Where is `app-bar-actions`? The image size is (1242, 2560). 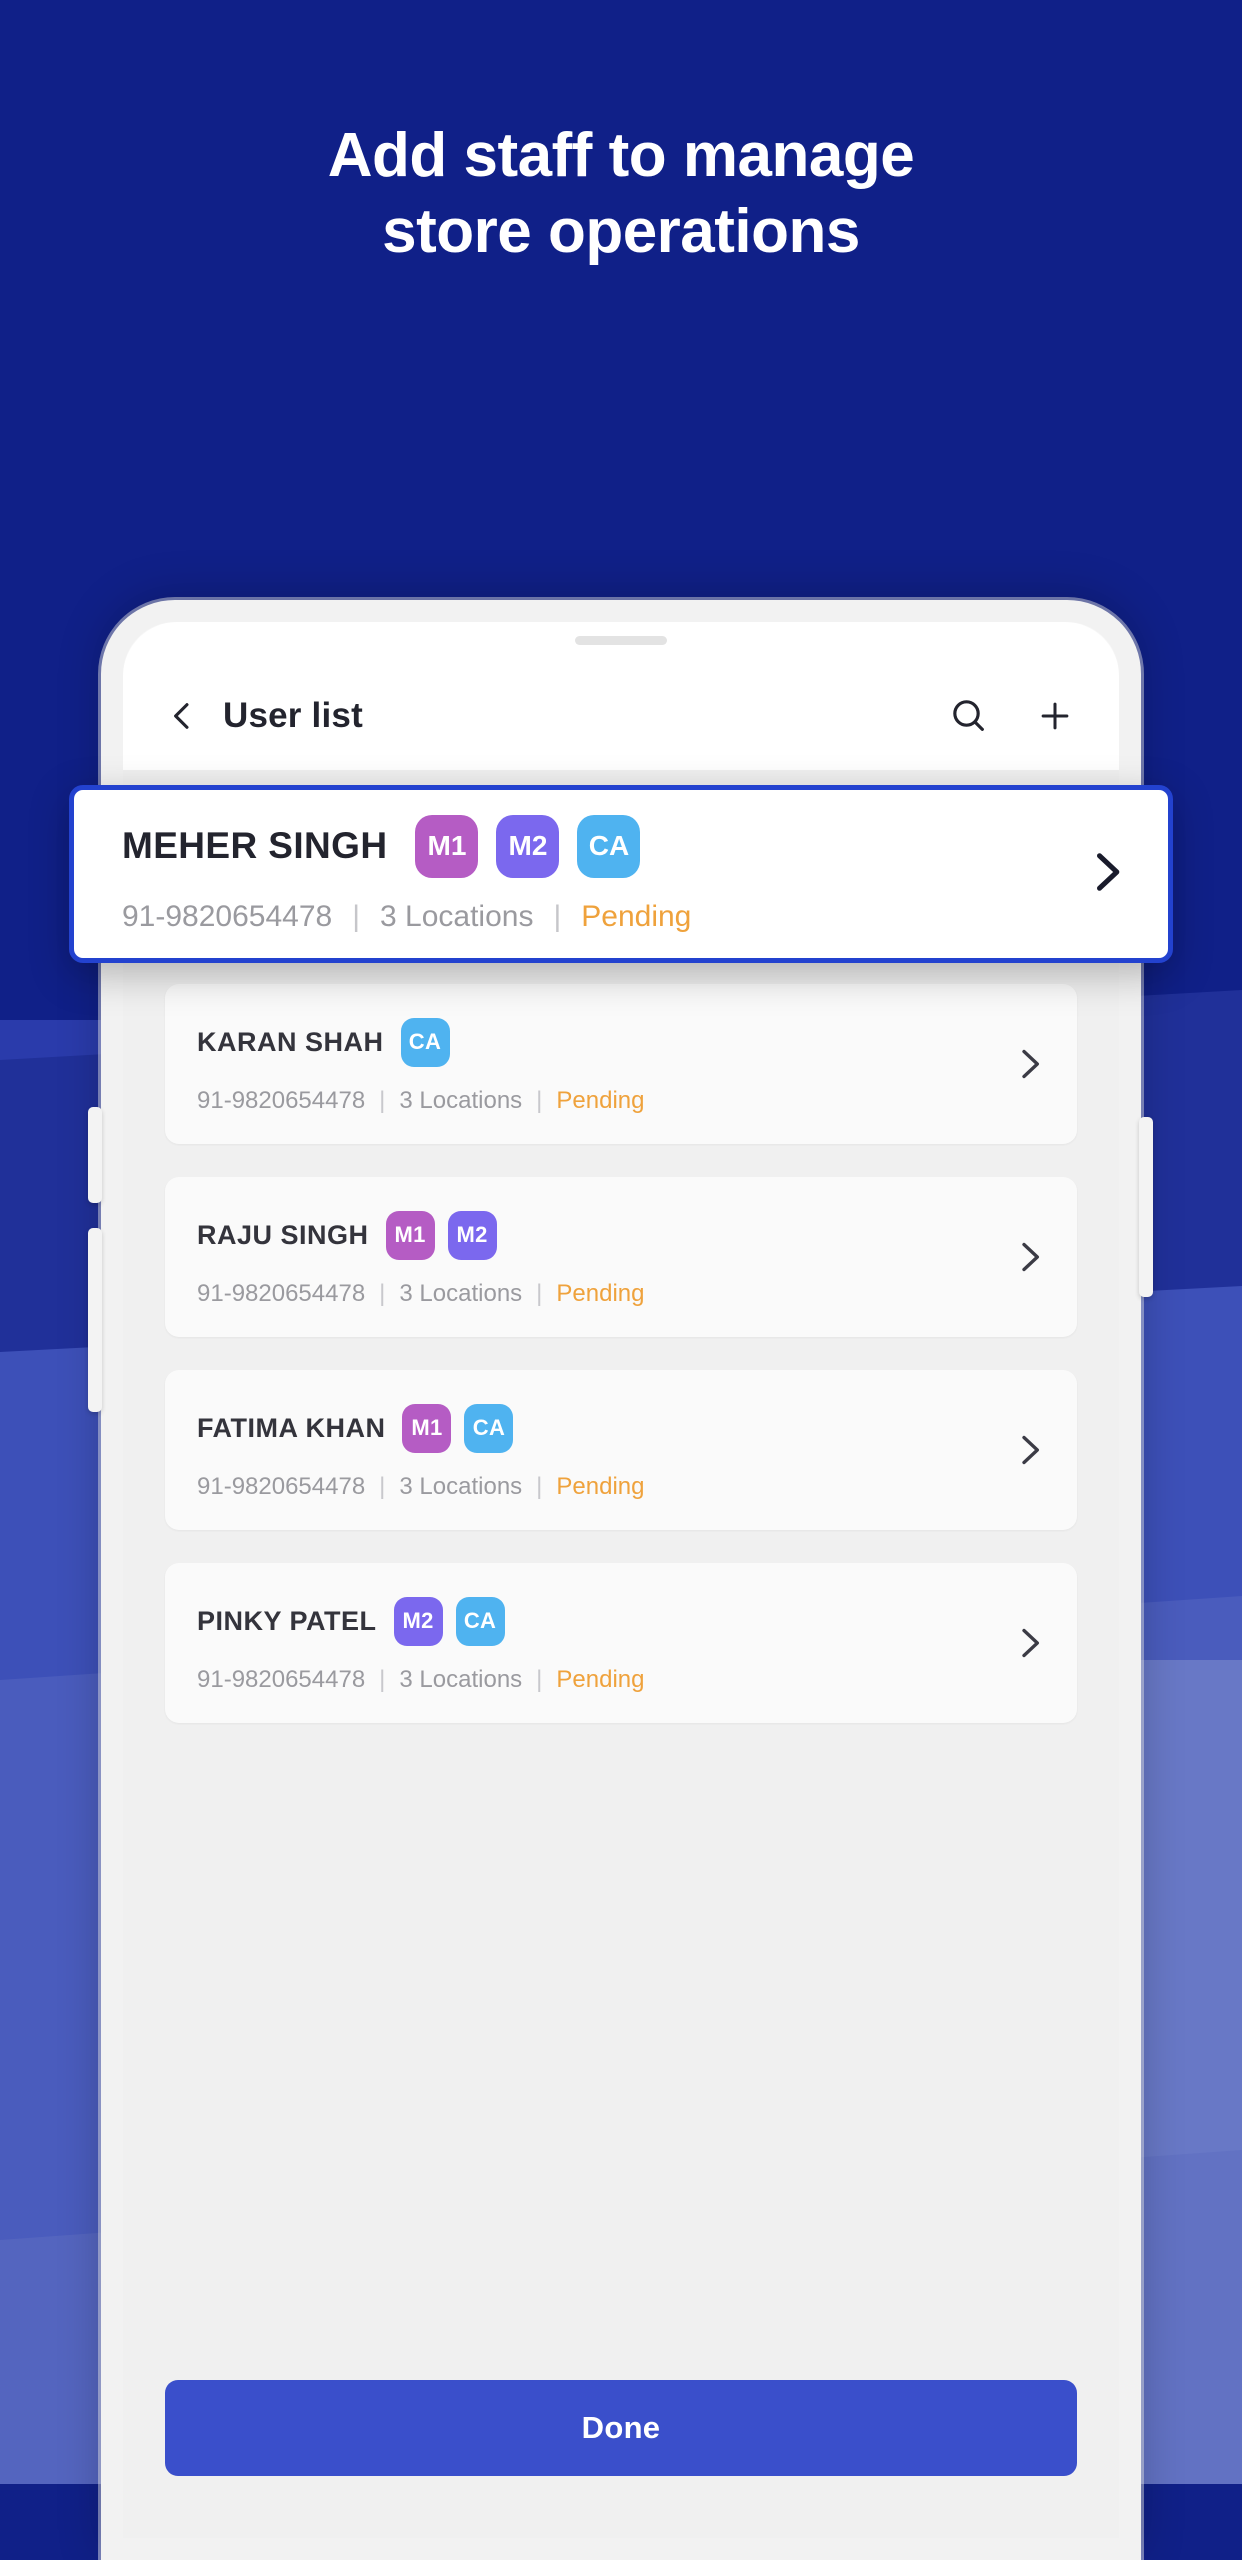
app-bar-actions is located at coordinates (1012, 716).